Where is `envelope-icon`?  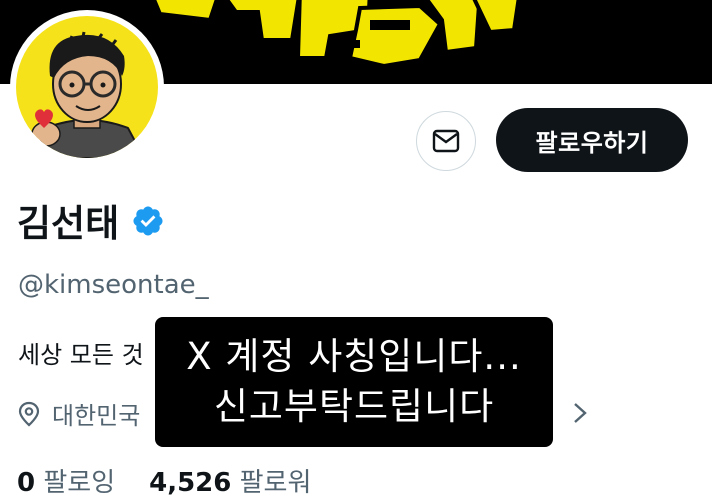 envelope-icon is located at coordinates (446, 141).